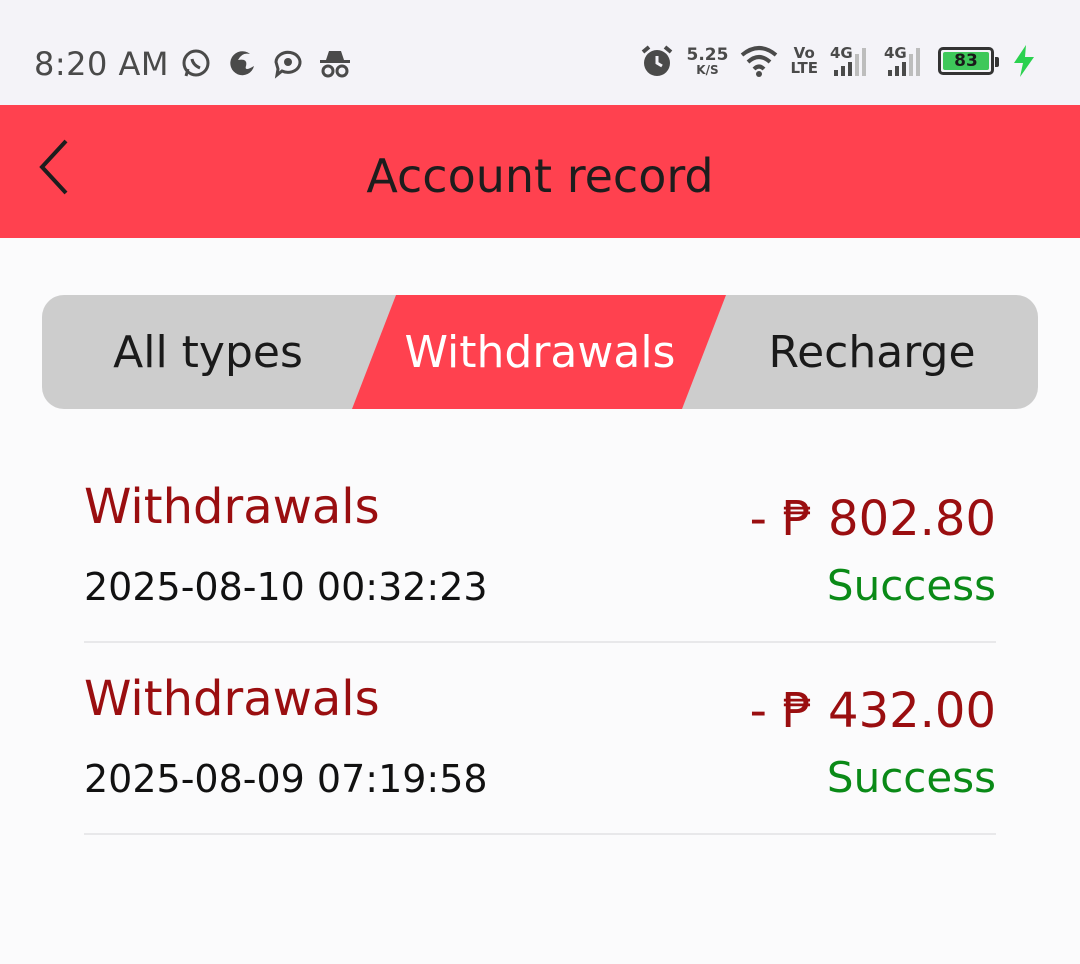 The width and height of the screenshot is (1080, 964). I want to click on status-time: 8:20 AM, so click(102, 64).